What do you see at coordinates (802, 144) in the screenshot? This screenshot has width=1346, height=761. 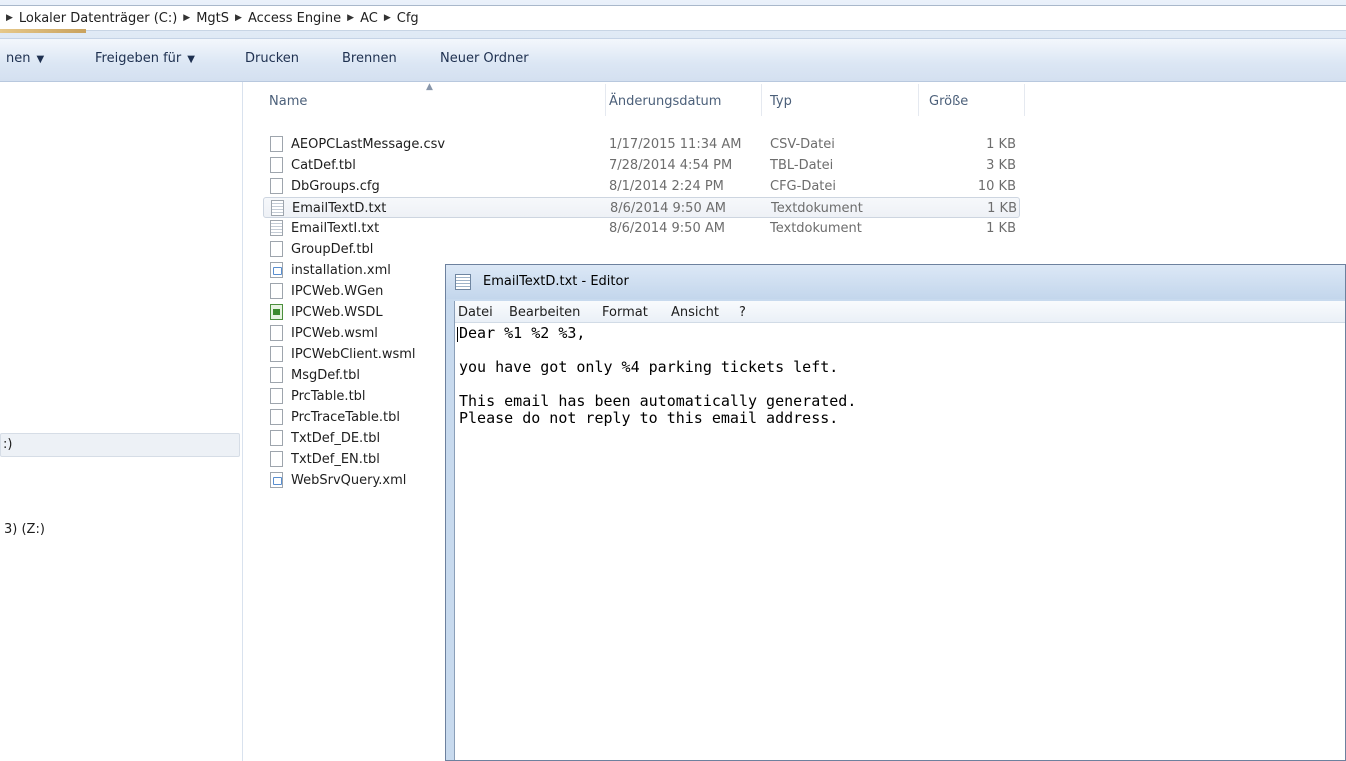 I see `file-type: CSV-Datei` at bounding box center [802, 144].